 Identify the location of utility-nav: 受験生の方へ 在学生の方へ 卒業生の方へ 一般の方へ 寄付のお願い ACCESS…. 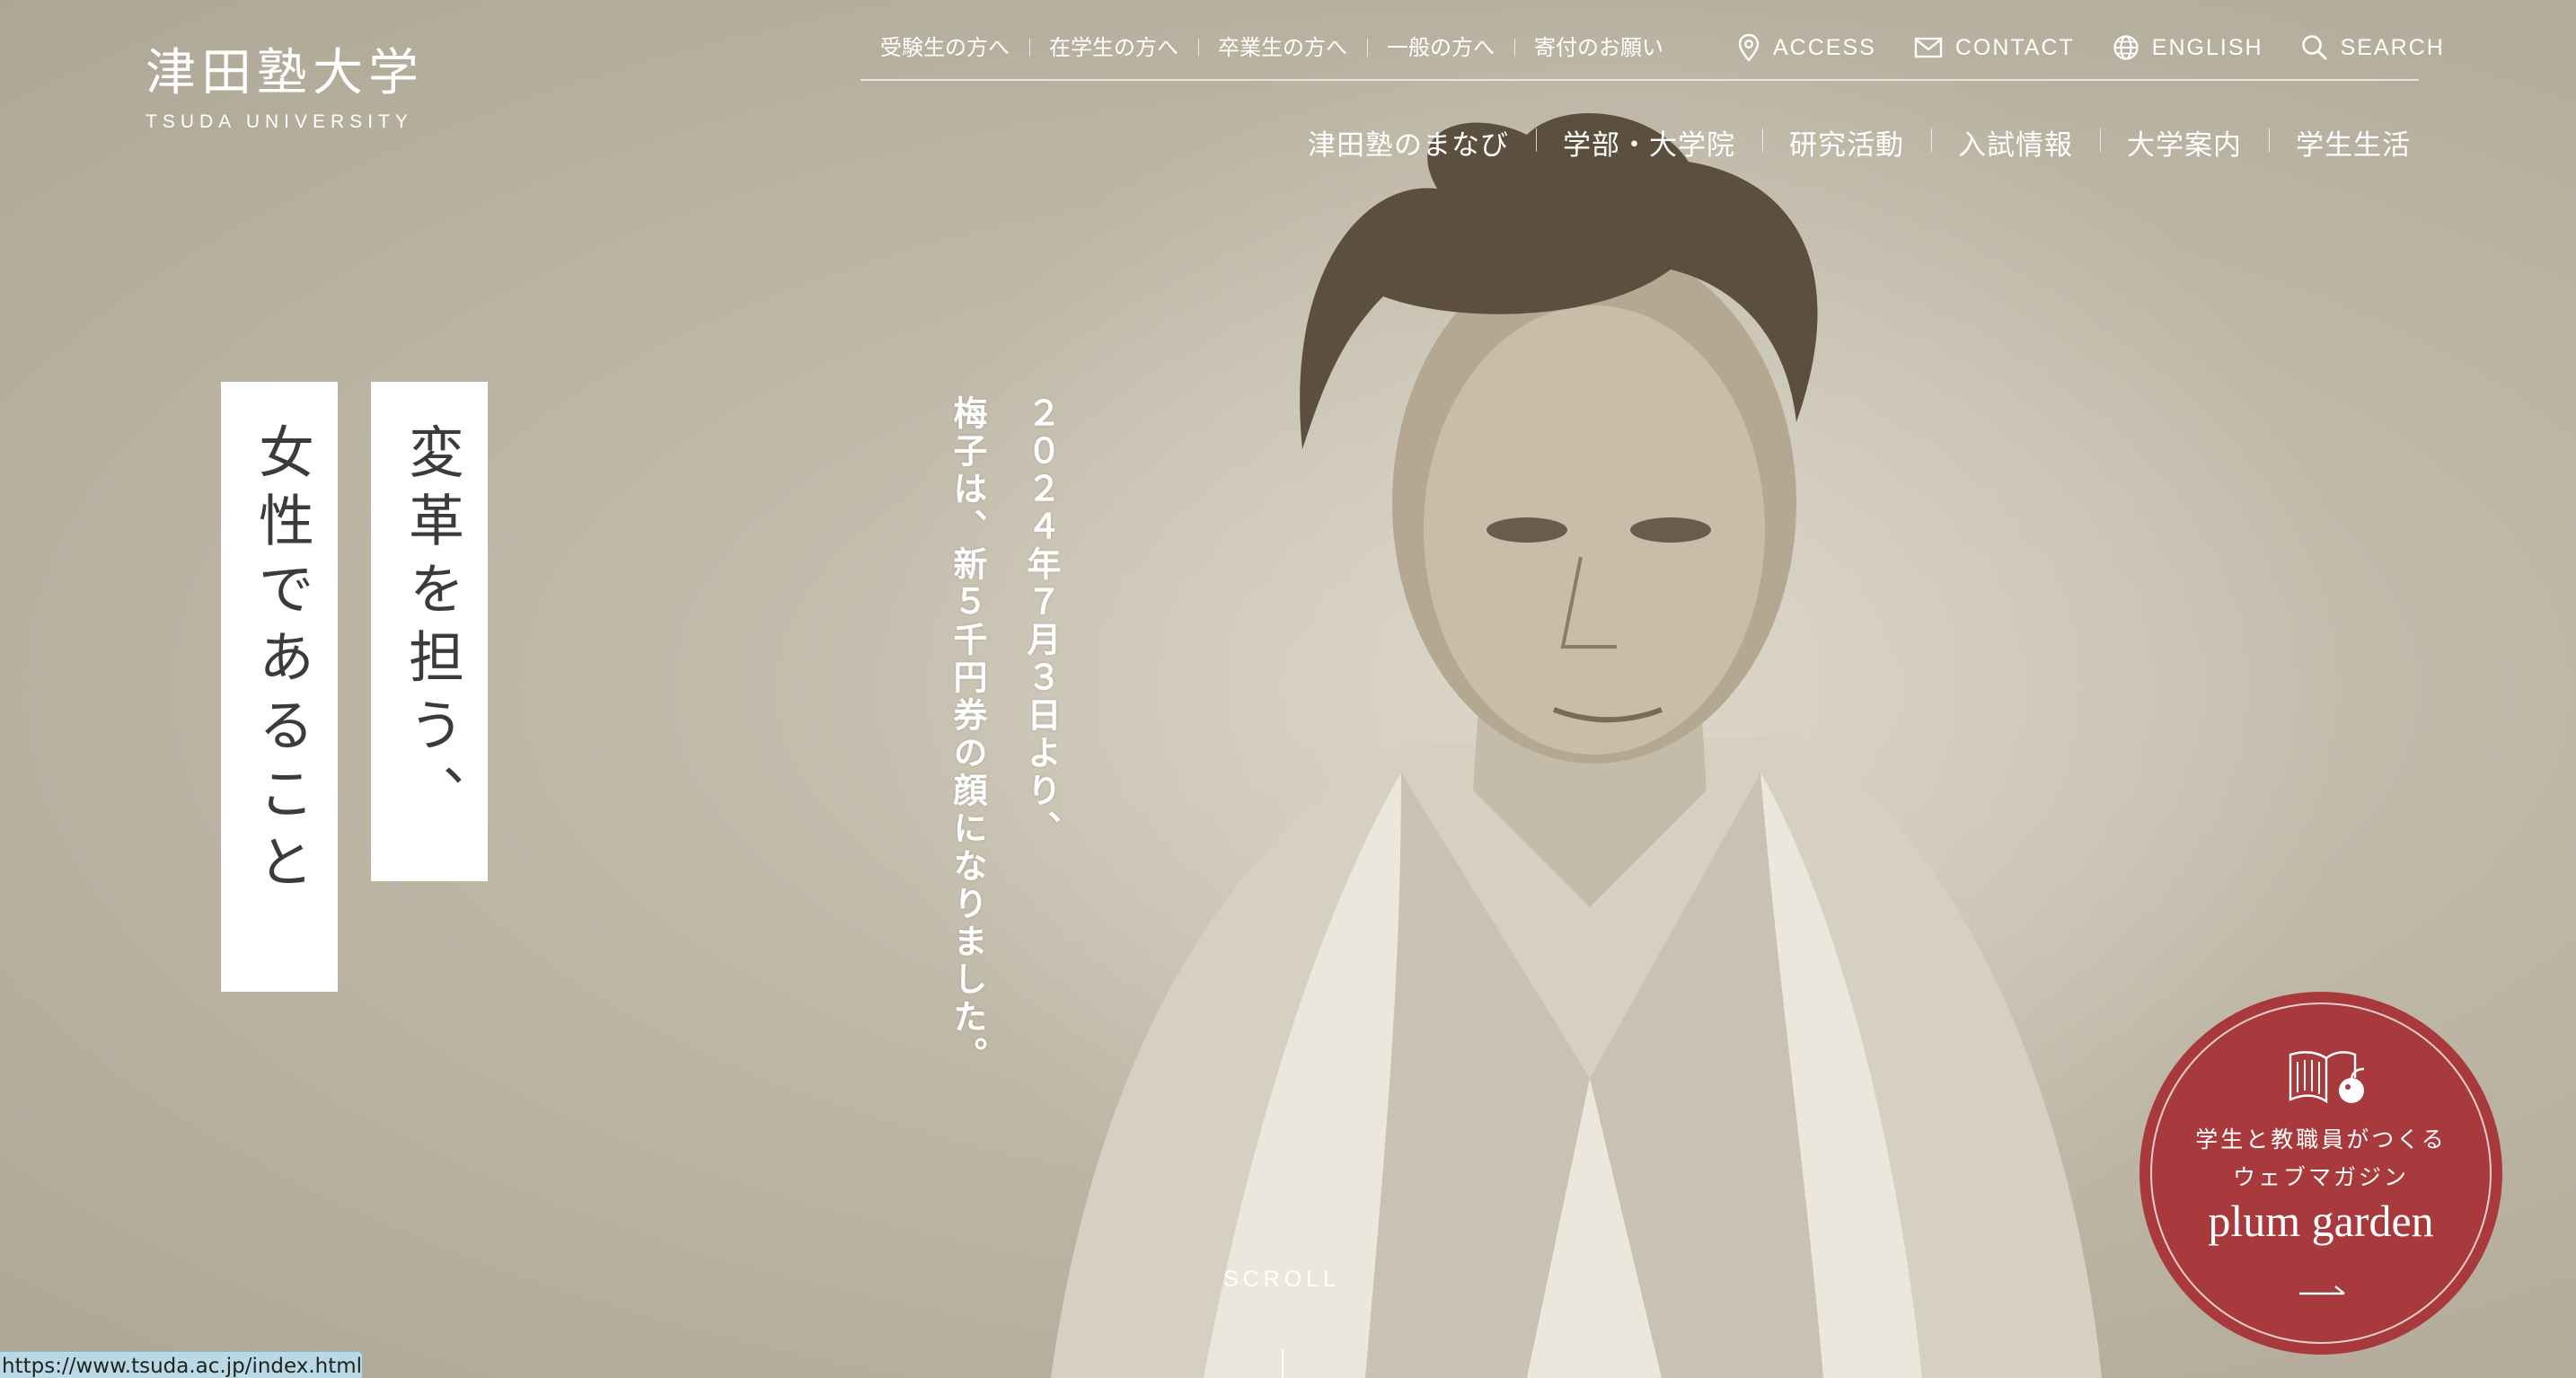
(1651, 48).